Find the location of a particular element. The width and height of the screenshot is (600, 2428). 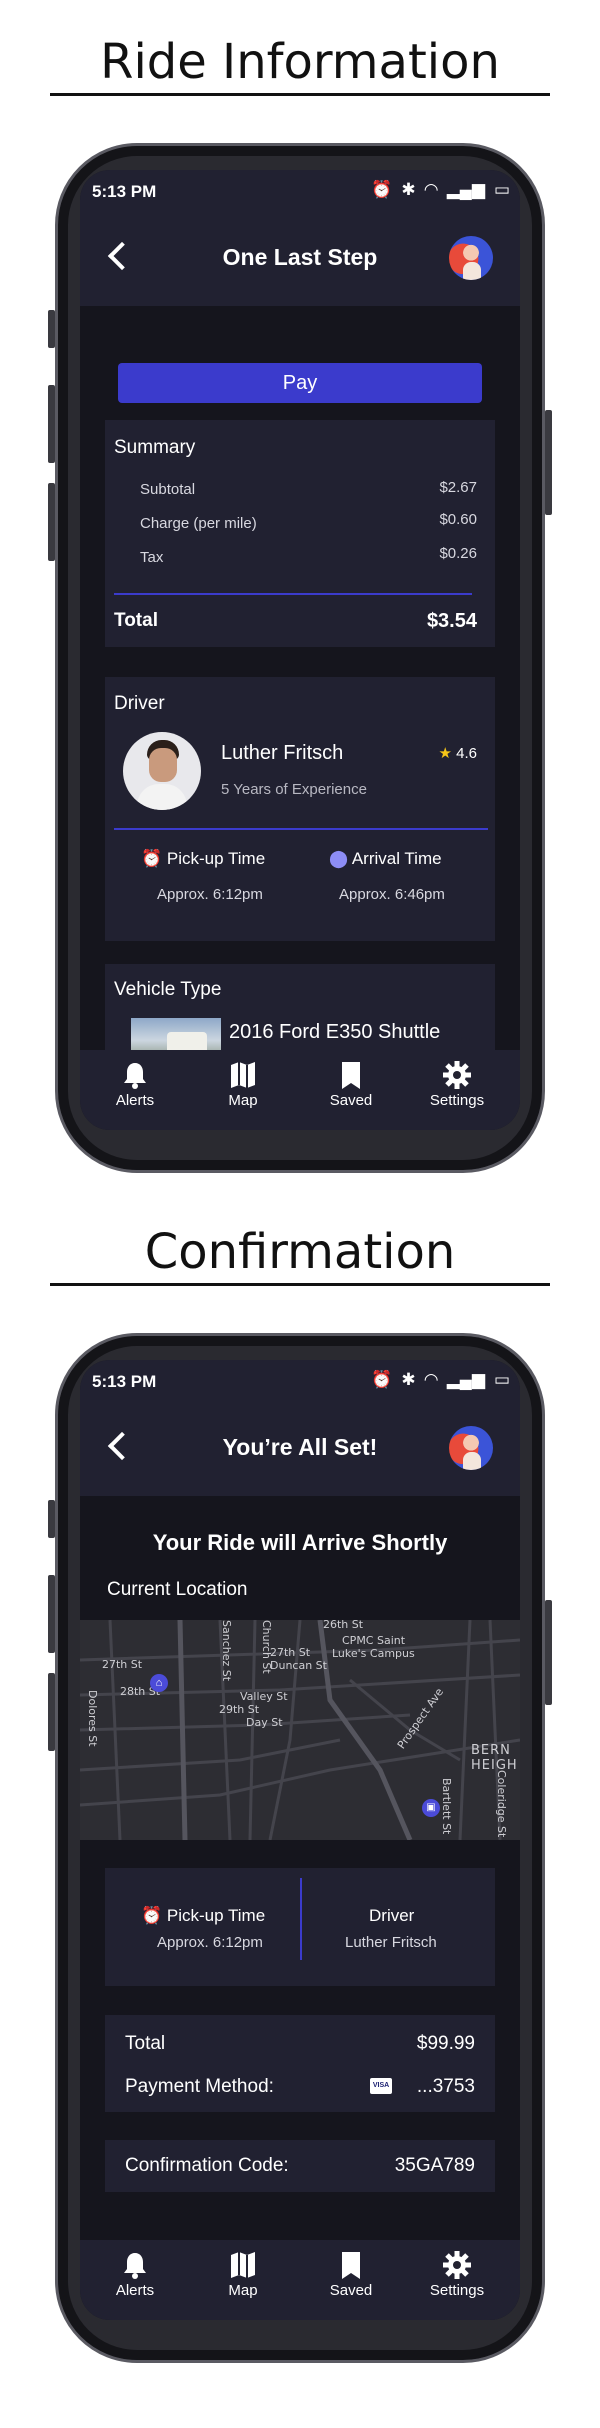

location-pin-icon: ⬤ is located at coordinates (339, 858).